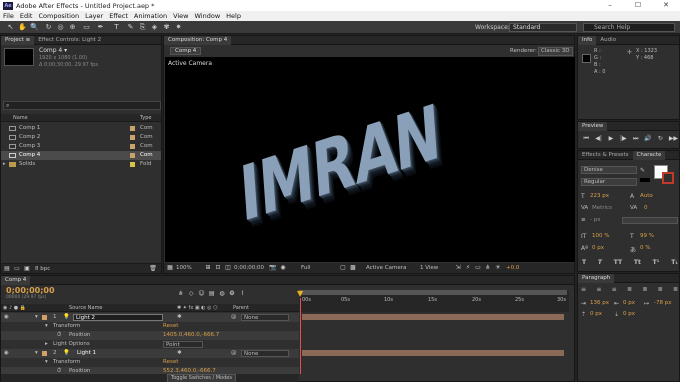 This screenshot has height=382, width=680. What do you see at coordinates (458, 268) in the screenshot?
I see `toggle-pixel-aspect-icon: ⇲` at bounding box center [458, 268].